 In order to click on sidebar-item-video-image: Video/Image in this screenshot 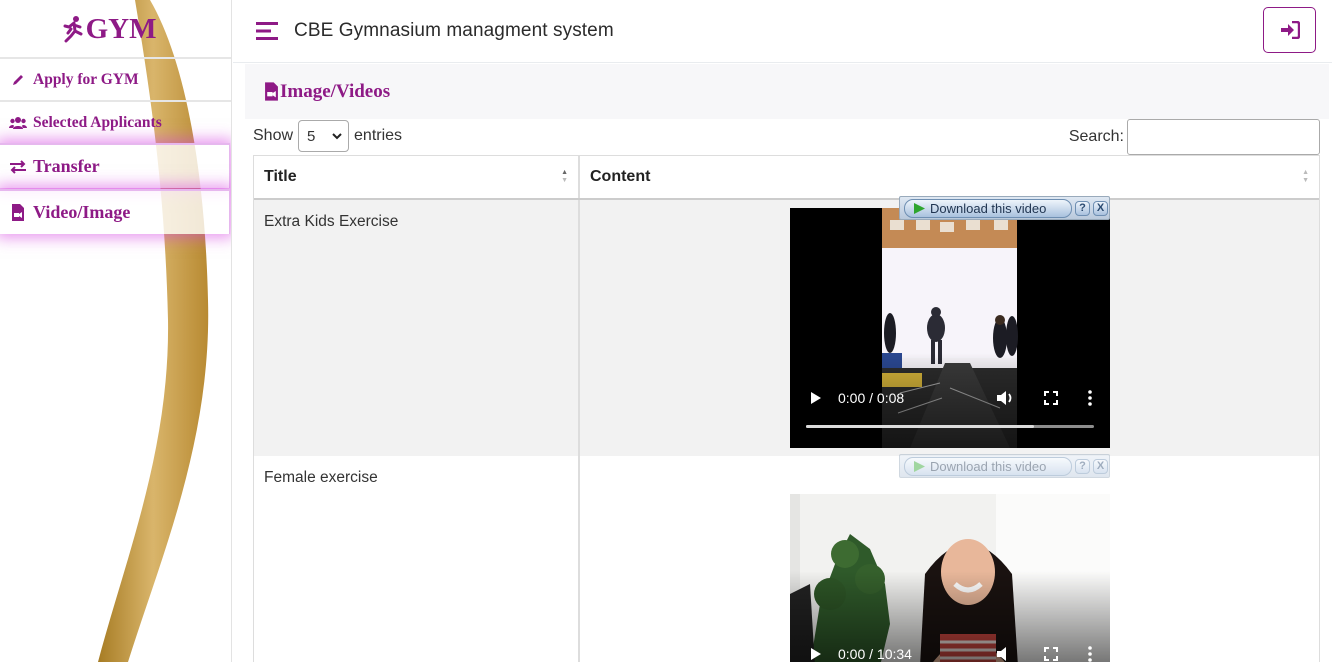, I will do `click(115, 211)`.